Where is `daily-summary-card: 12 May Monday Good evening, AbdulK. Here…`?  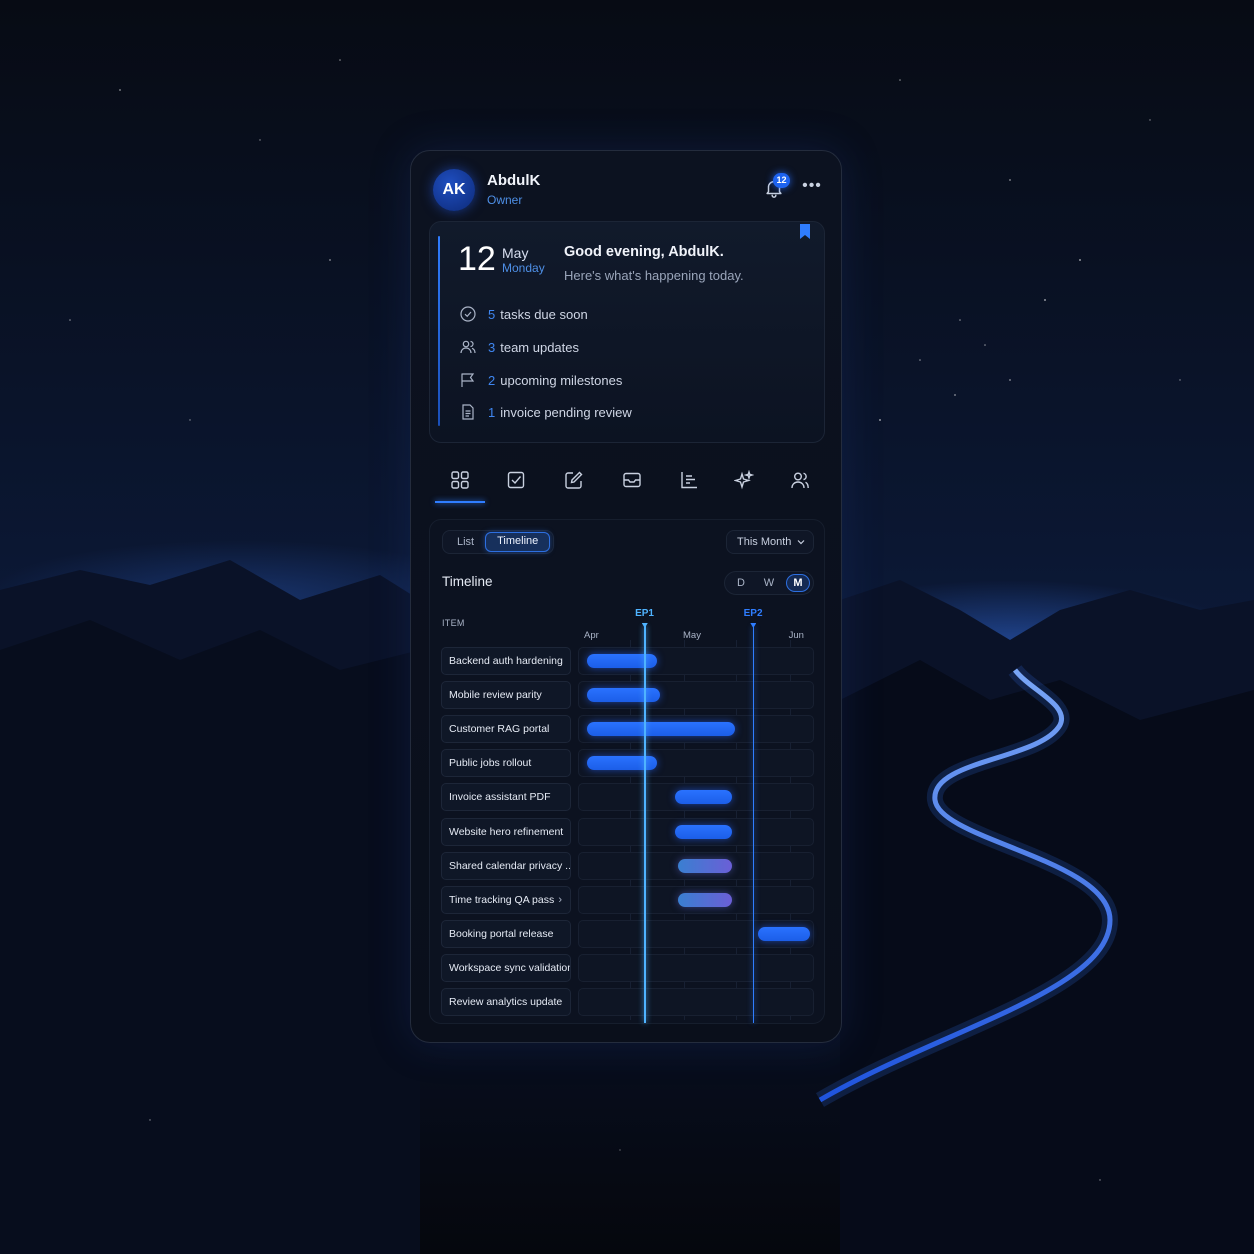
daily-summary-card: 12 May Monday Good evening, AbdulK. Here… is located at coordinates (627, 332).